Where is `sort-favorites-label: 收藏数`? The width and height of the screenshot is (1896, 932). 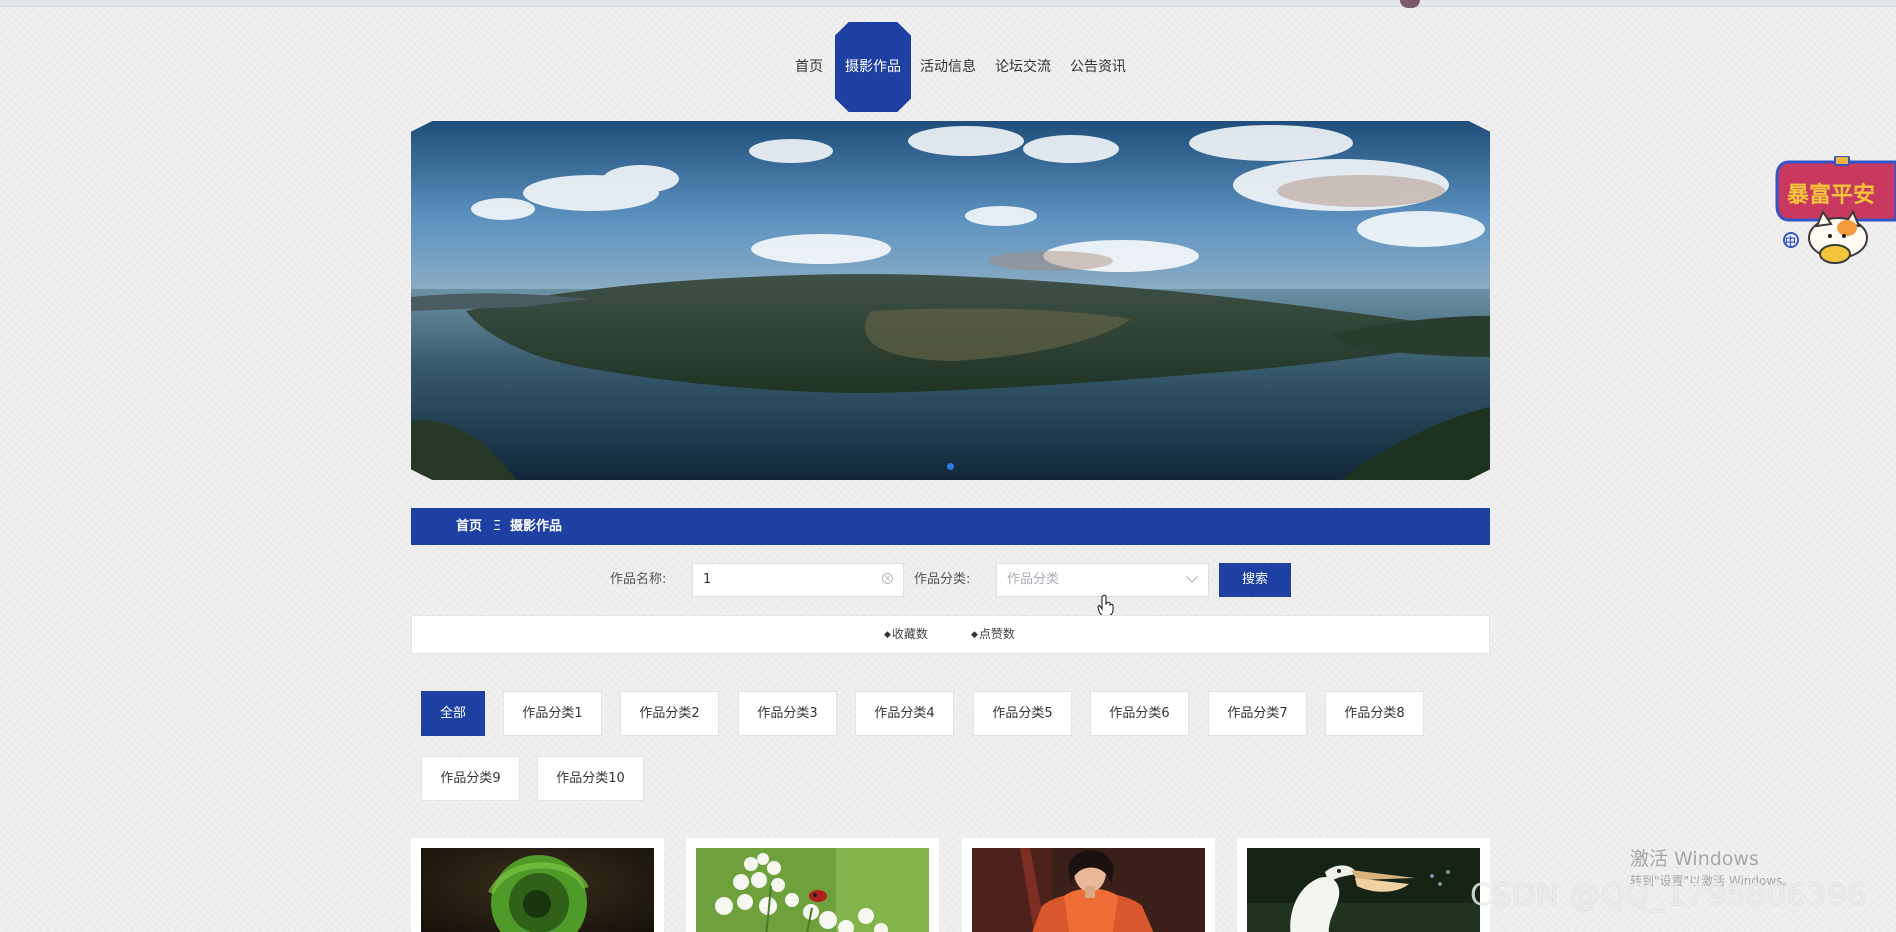
sort-favorites-label: 收藏数 is located at coordinates (909, 634).